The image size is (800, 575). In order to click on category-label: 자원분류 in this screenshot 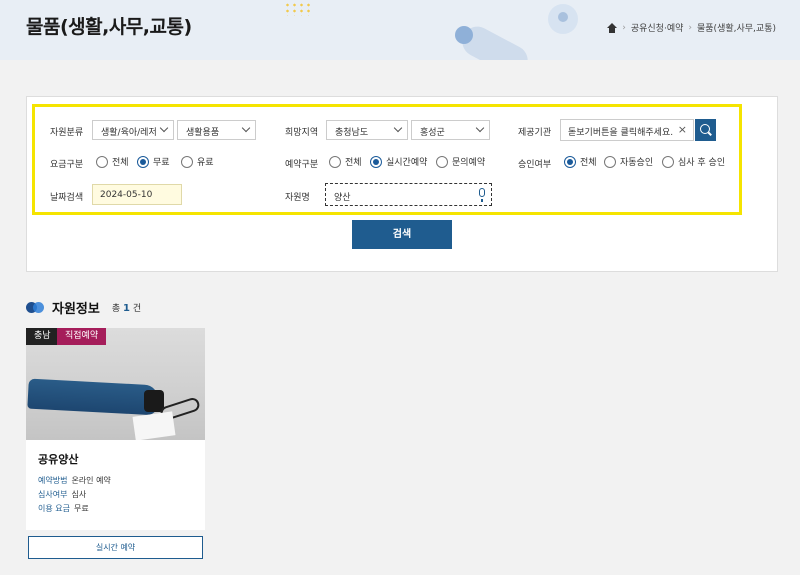, I will do `click(67, 133)`.